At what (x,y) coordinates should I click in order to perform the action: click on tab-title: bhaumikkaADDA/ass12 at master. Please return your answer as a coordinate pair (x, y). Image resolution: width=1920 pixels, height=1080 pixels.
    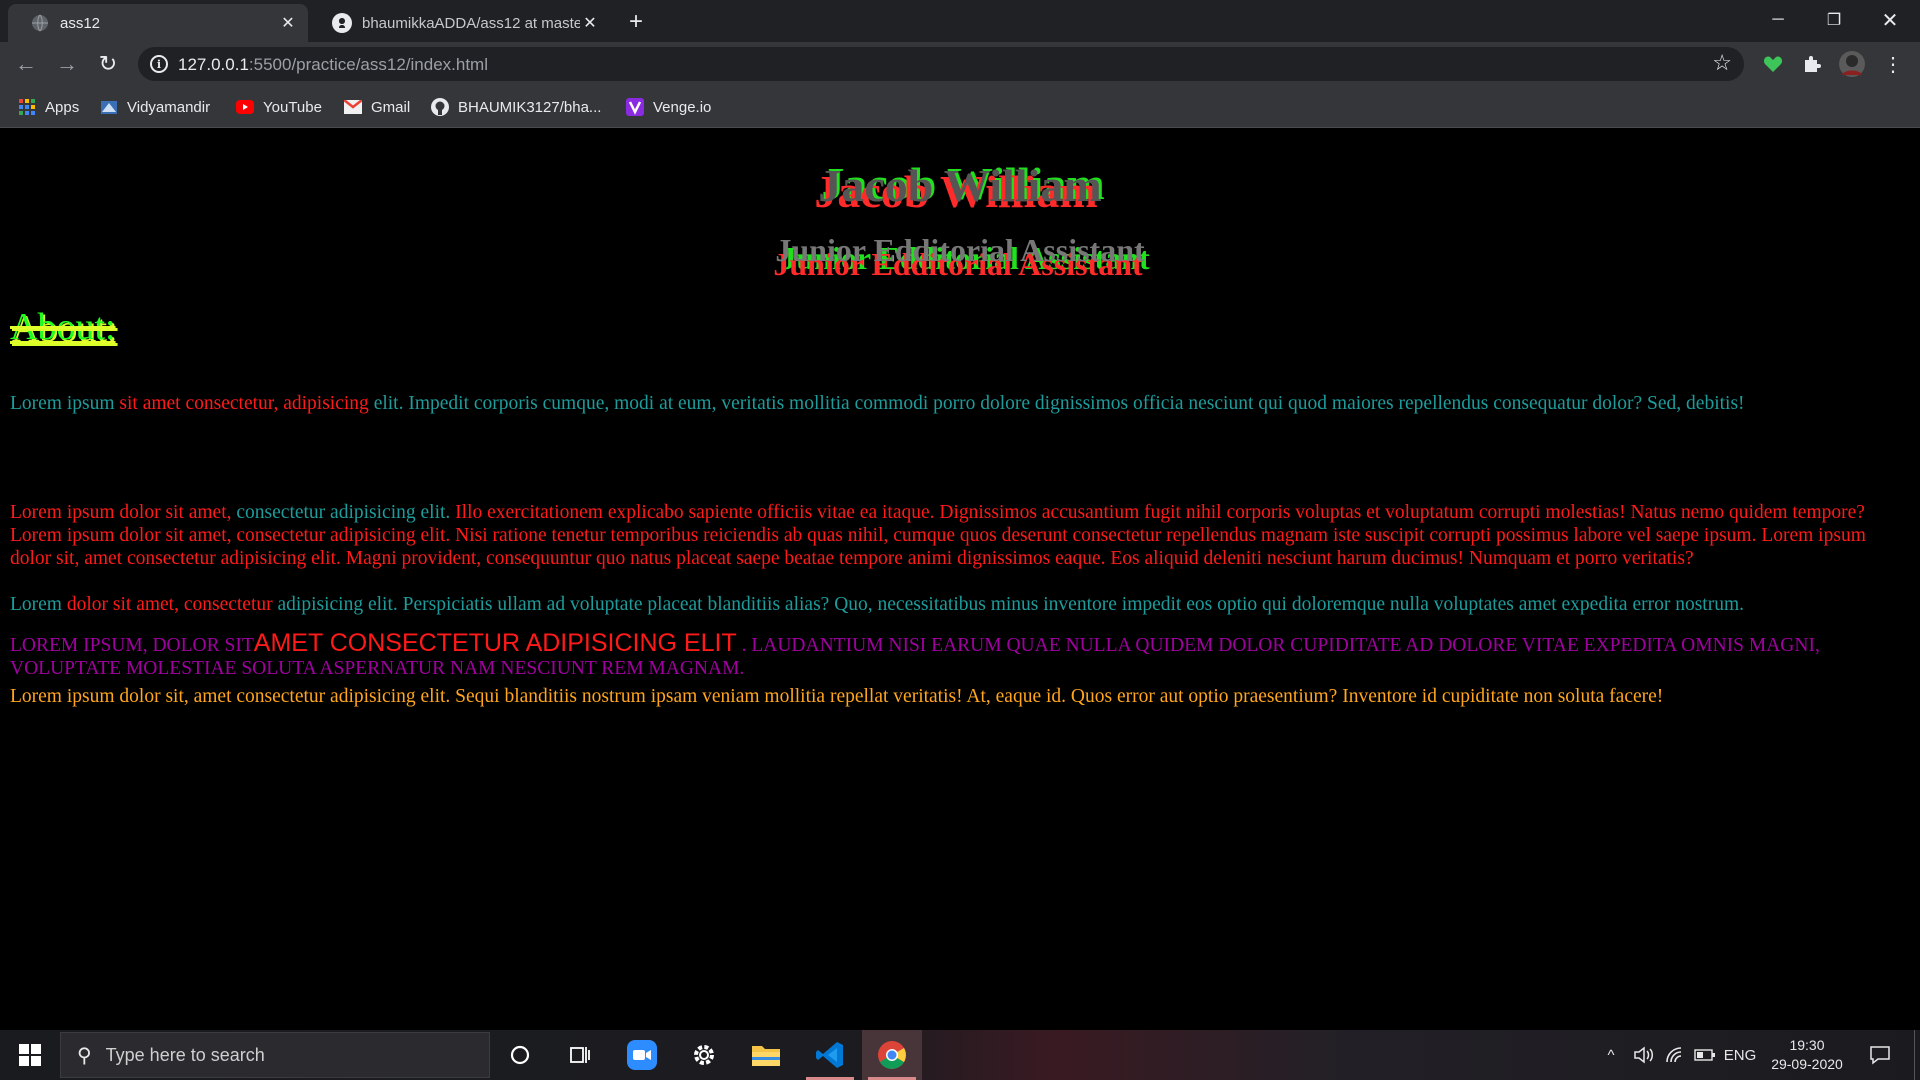
    Looking at the image, I should click on (471, 23).